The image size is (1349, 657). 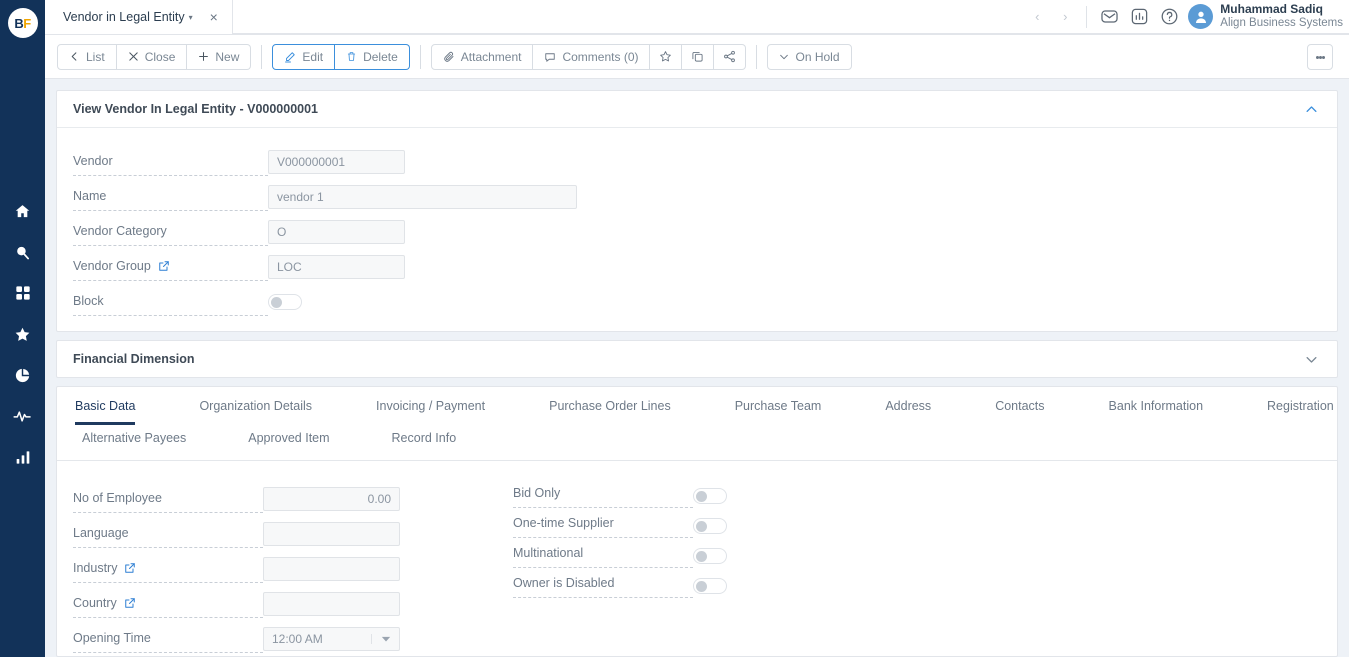 What do you see at coordinates (134, 359) in the screenshot?
I see `financial-dimension-title: Financial Dimension` at bounding box center [134, 359].